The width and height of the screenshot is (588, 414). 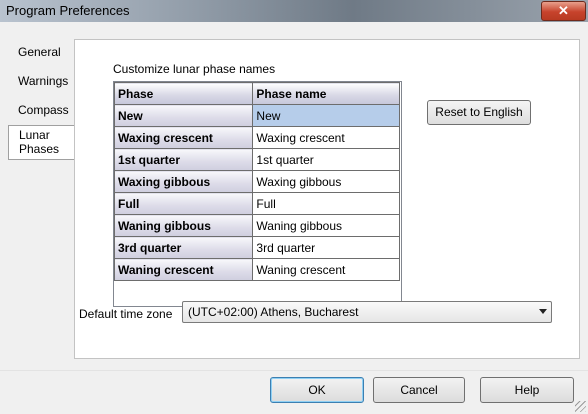 I want to click on help-button: Help, so click(x=527, y=390).